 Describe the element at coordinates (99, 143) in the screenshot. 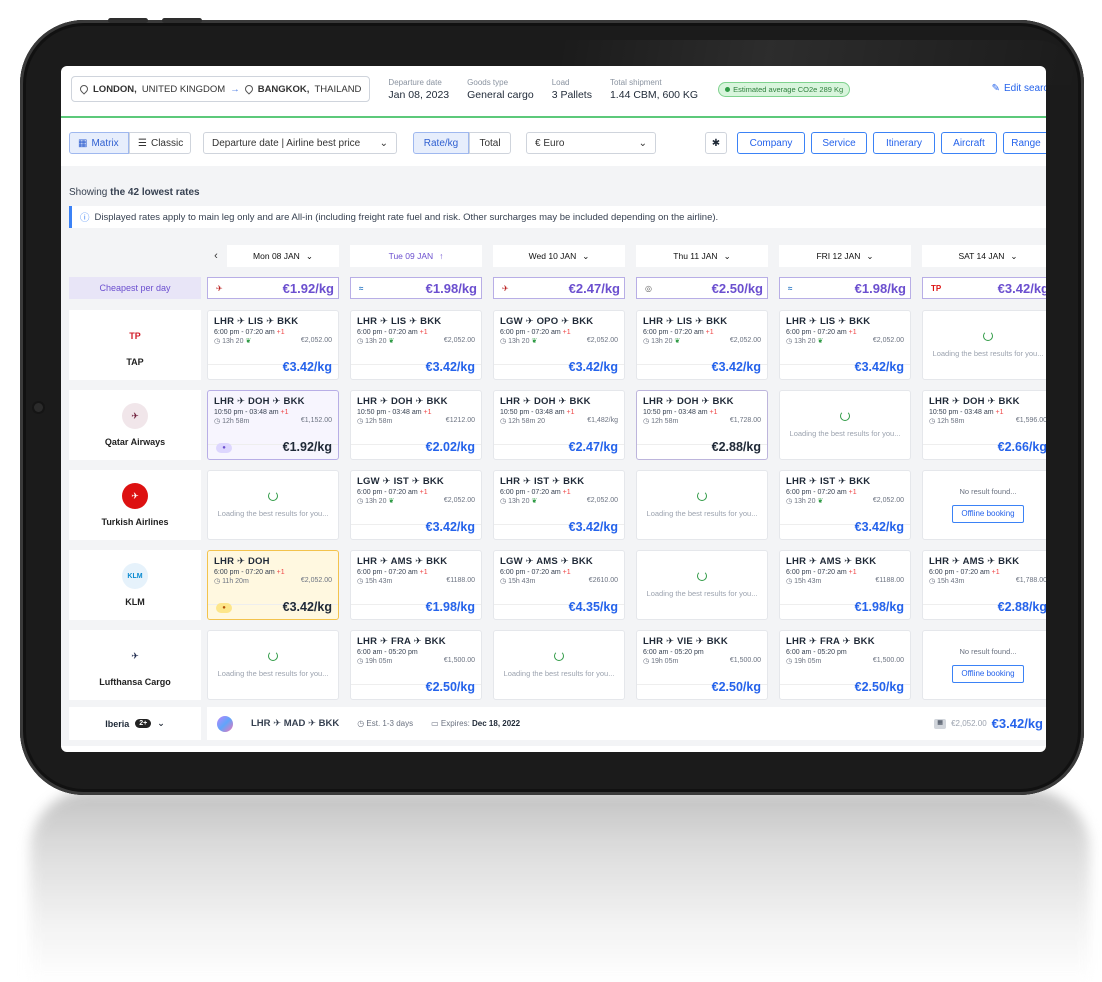

I see `matrix-view-button: ▦ Matrix` at that location.